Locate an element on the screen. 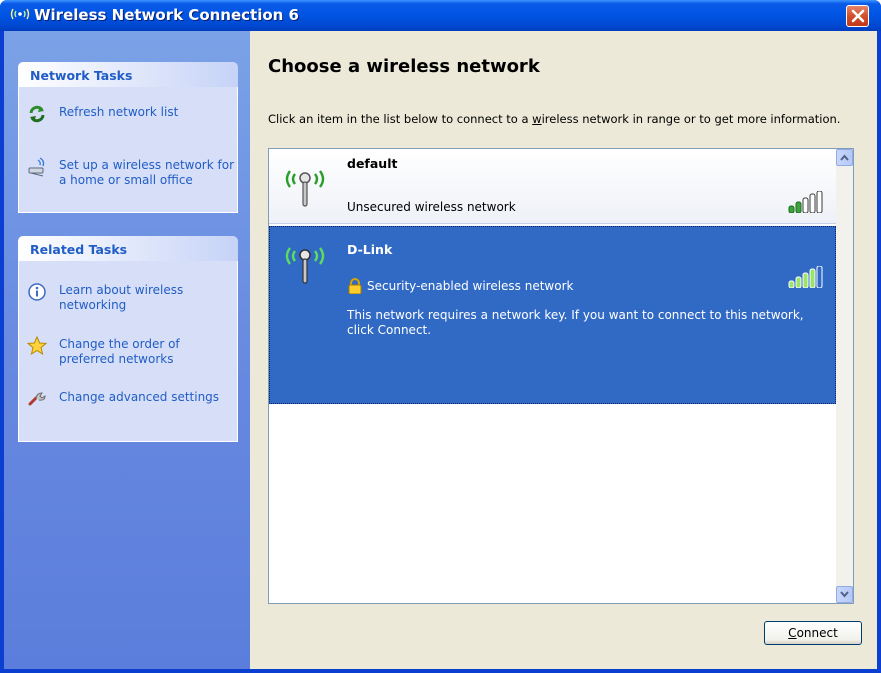  wireless-setup-icon is located at coordinates (36, 167).